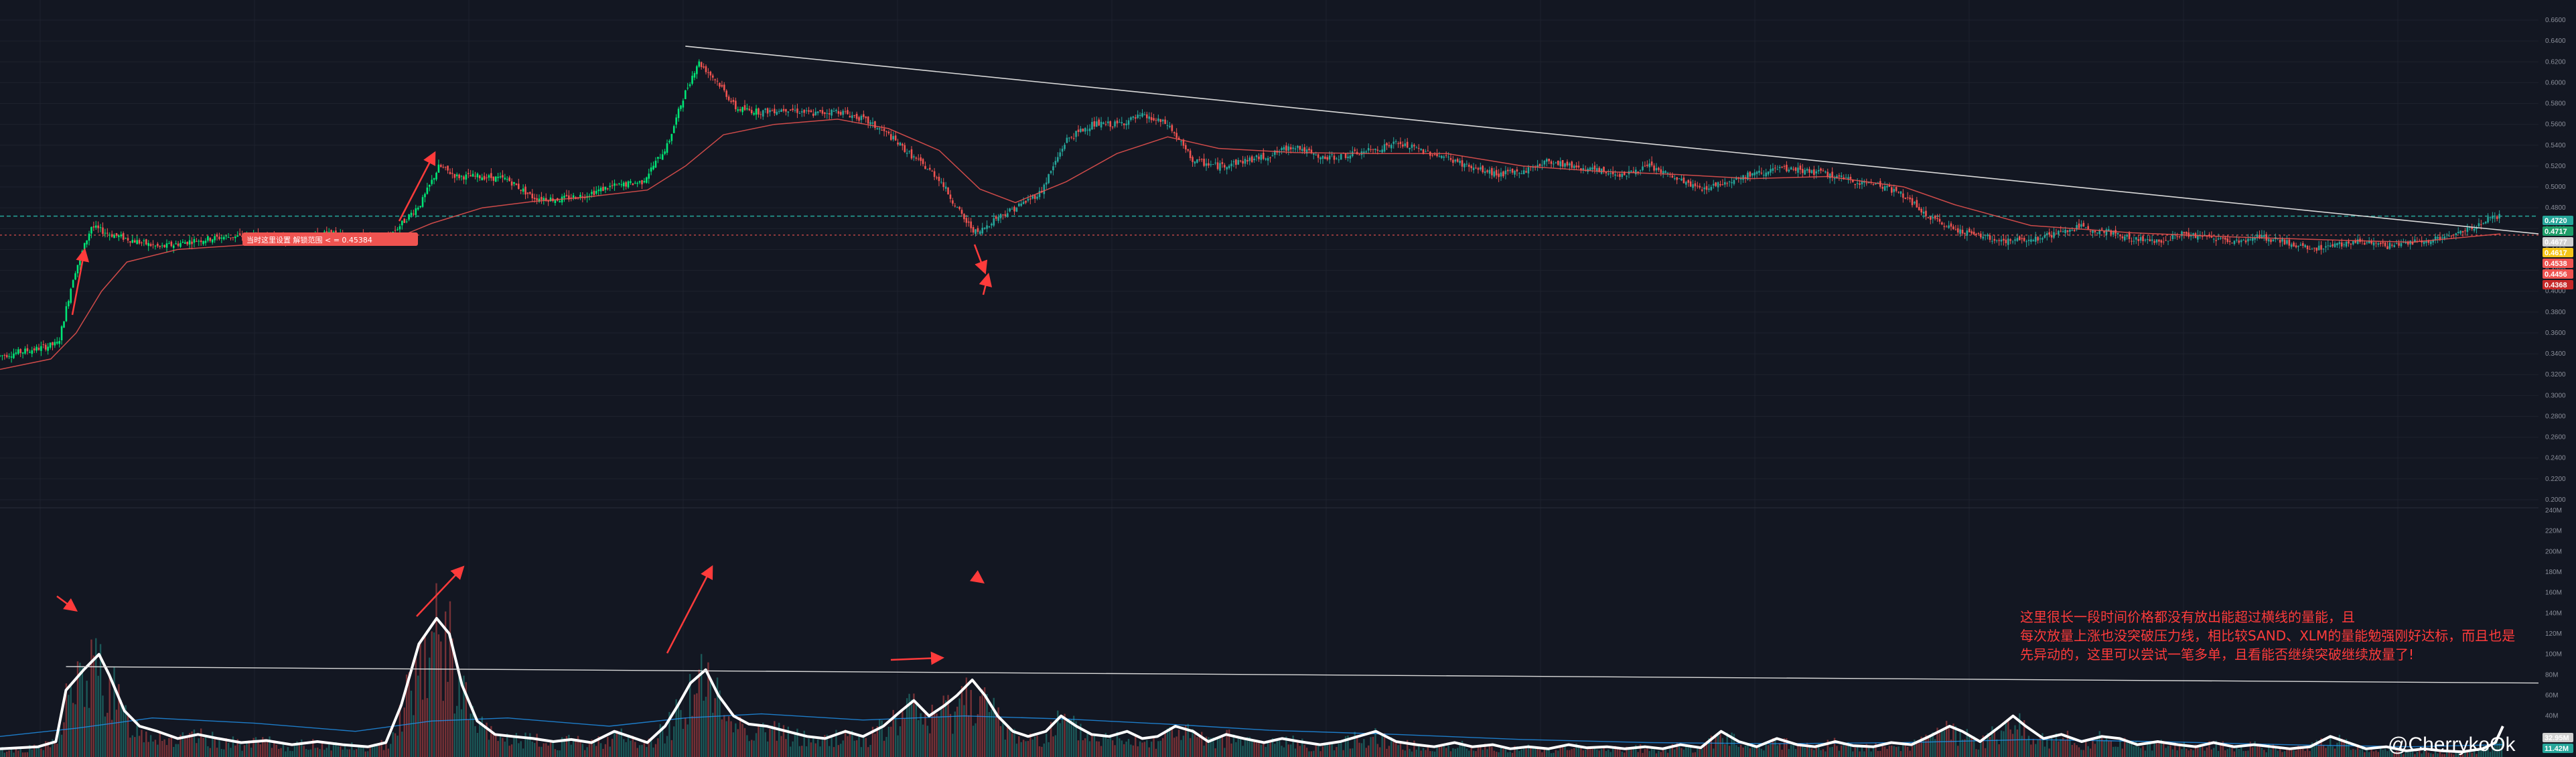 Image resolution: width=2576 pixels, height=757 pixels. I want to click on price-tick-label: 0.6600, so click(2555, 20).